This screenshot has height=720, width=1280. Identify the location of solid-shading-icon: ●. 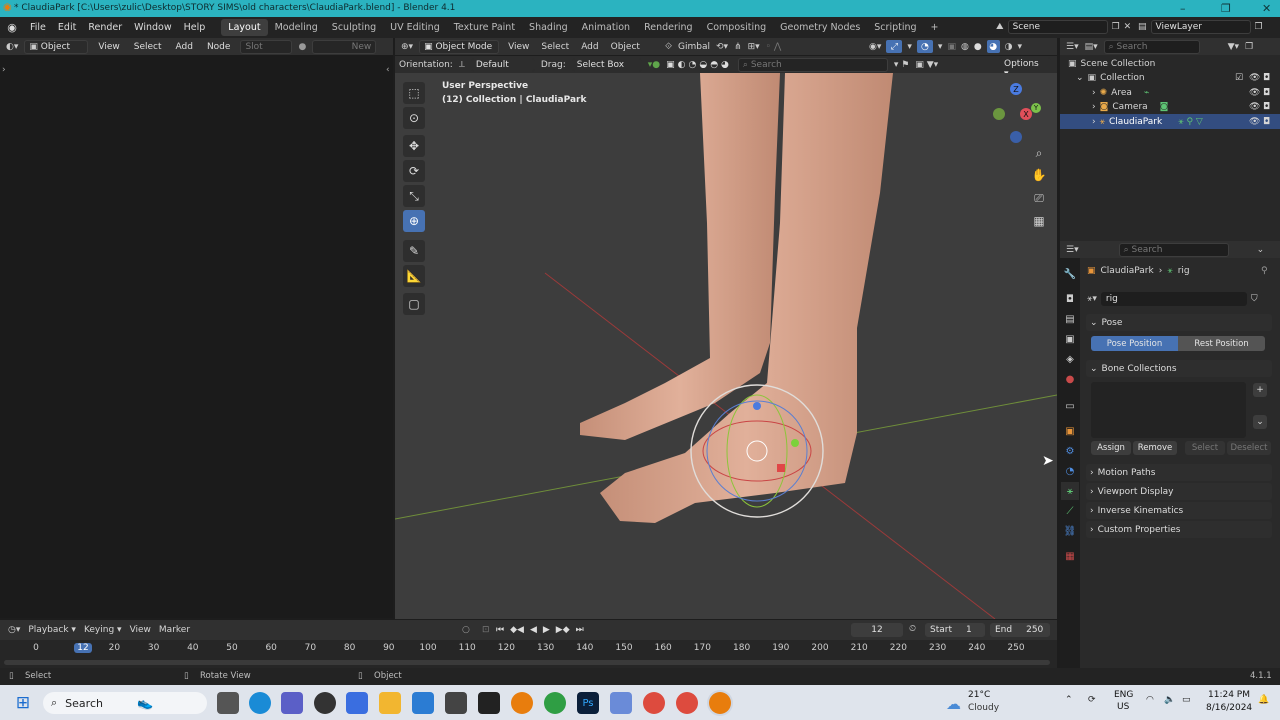
(978, 47).